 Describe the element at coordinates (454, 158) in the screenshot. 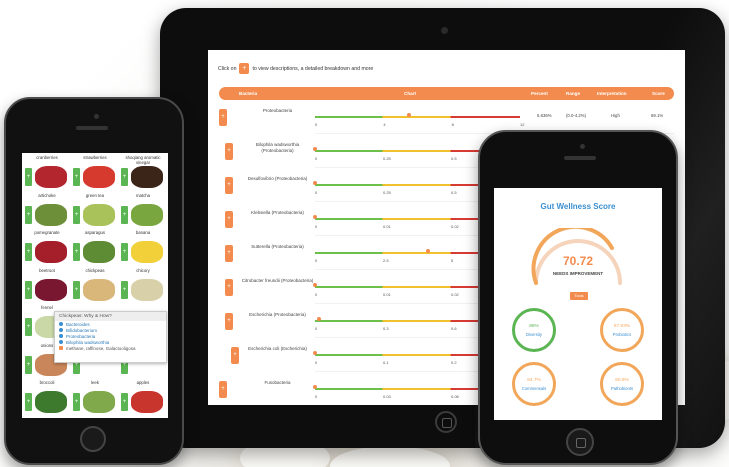

I see `tick-label: 0.5` at that location.